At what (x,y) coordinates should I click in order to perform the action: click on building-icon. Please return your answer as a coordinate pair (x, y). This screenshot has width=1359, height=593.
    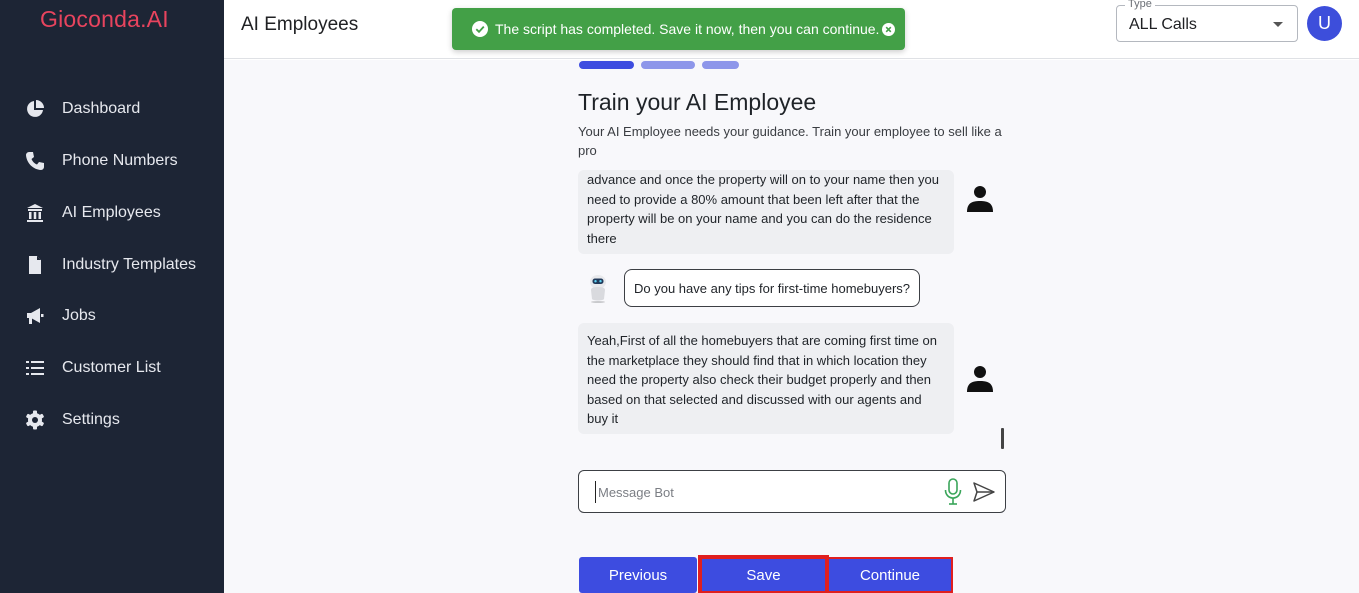
    Looking at the image, I should click on (35, 213).